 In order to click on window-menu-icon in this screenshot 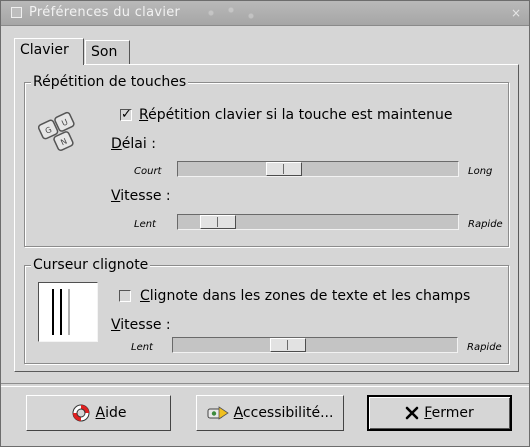, I will do `click(16, 12)`.